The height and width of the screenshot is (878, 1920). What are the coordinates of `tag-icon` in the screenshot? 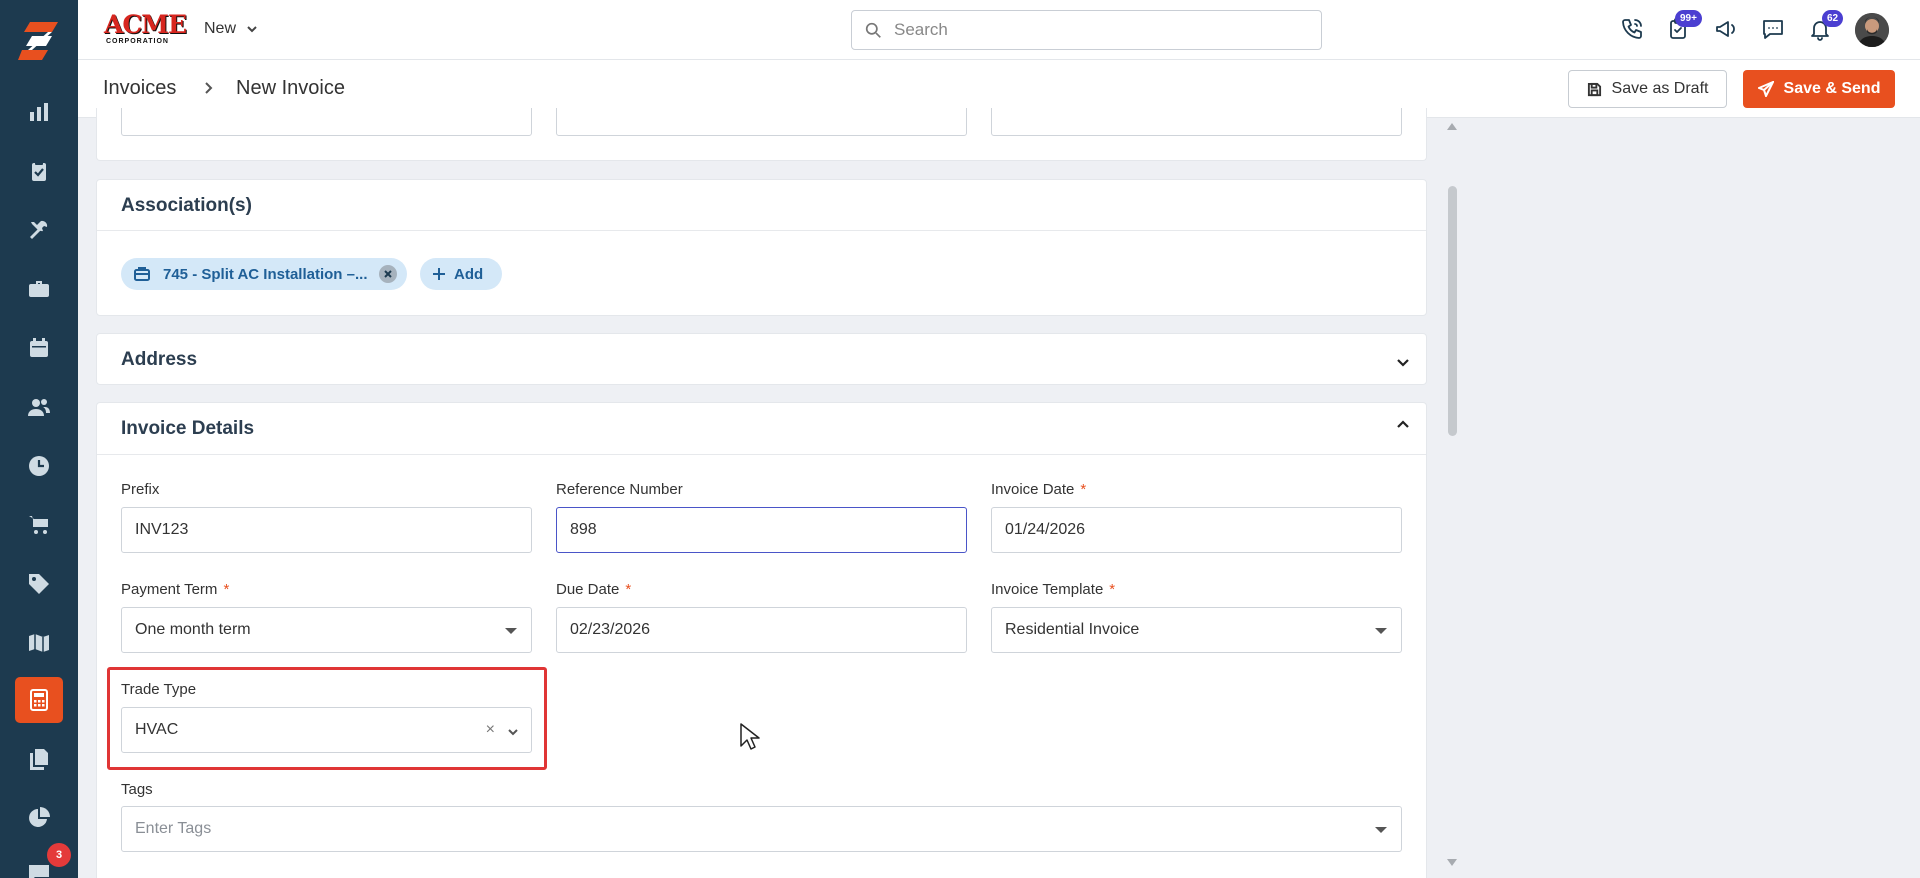 It's located at (39, 584).